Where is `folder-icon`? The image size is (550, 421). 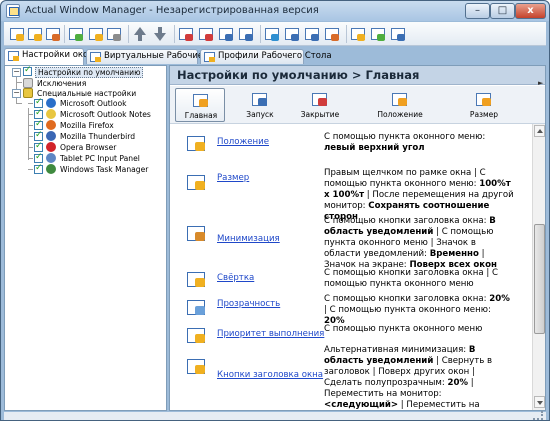 folder-icon is located at coordinates (28, 93).